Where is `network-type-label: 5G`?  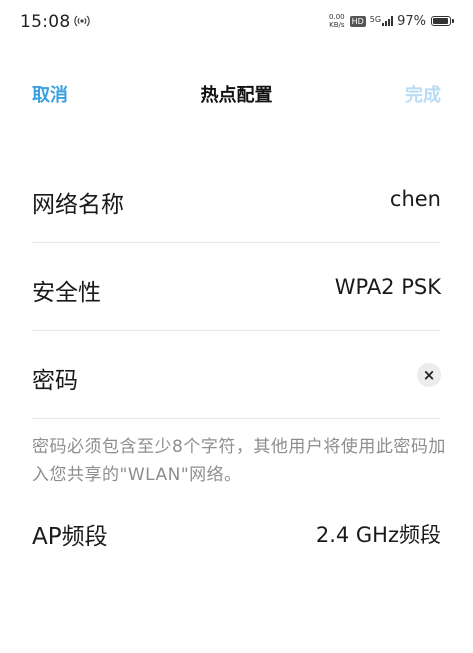 network-type-label: 5G is located at coordinates (375, 19).